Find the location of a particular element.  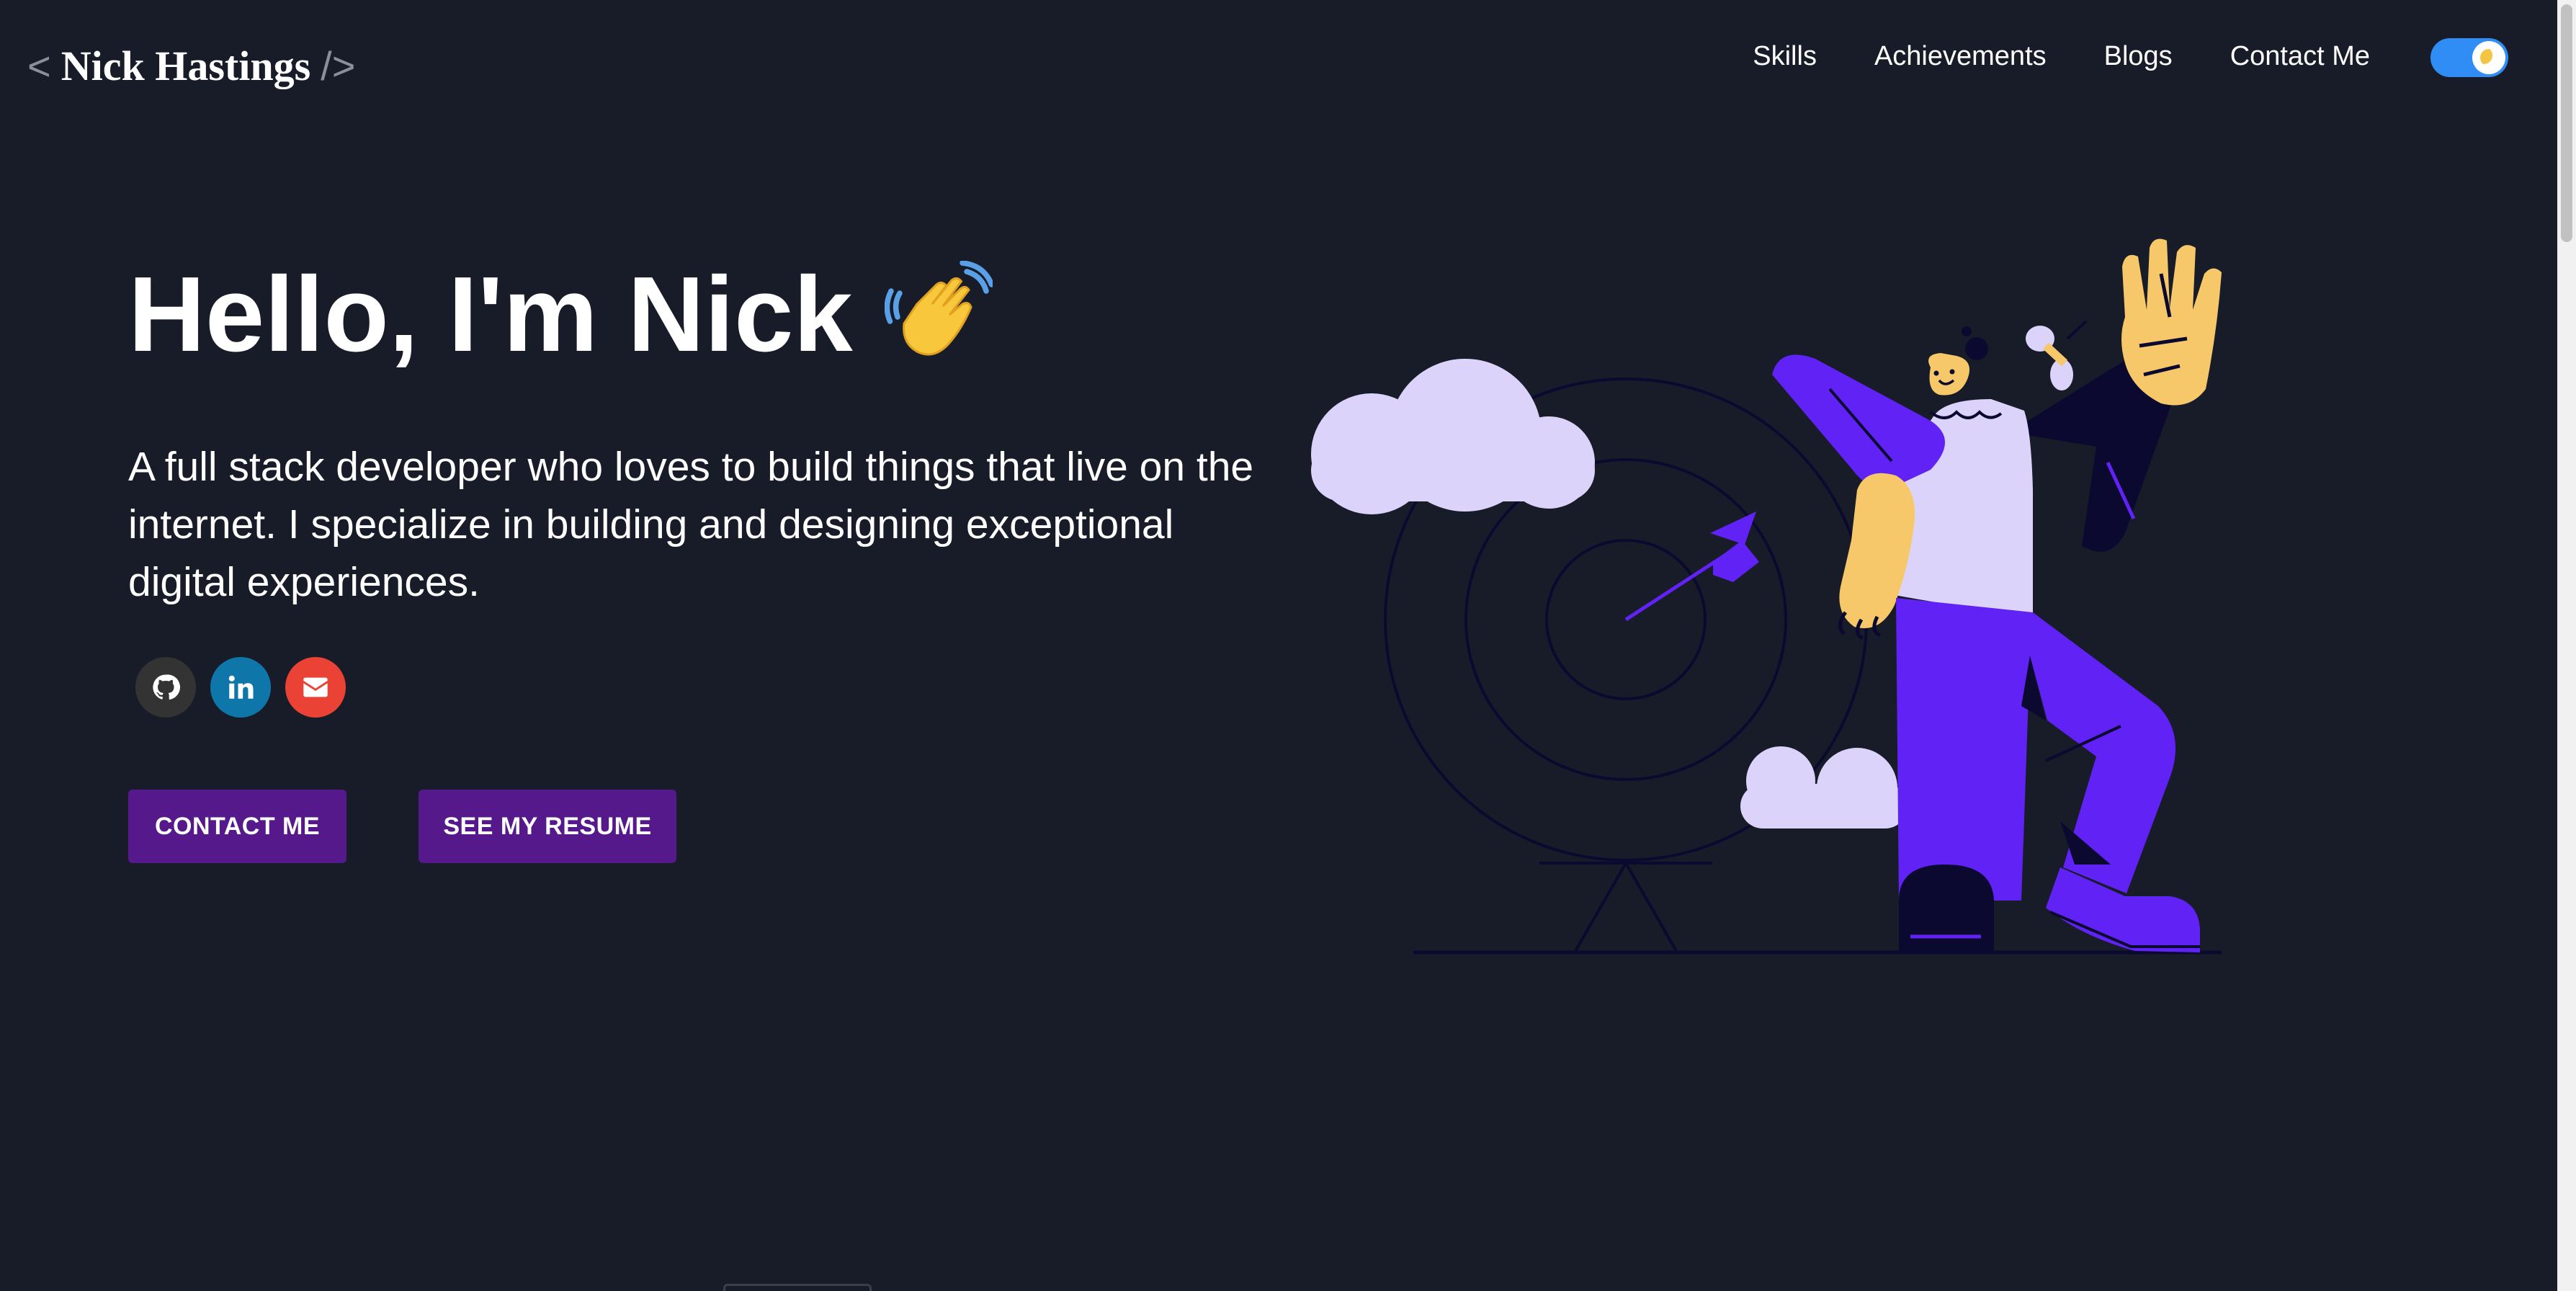

waving-hand-icon is located at coordinates (938, 308).